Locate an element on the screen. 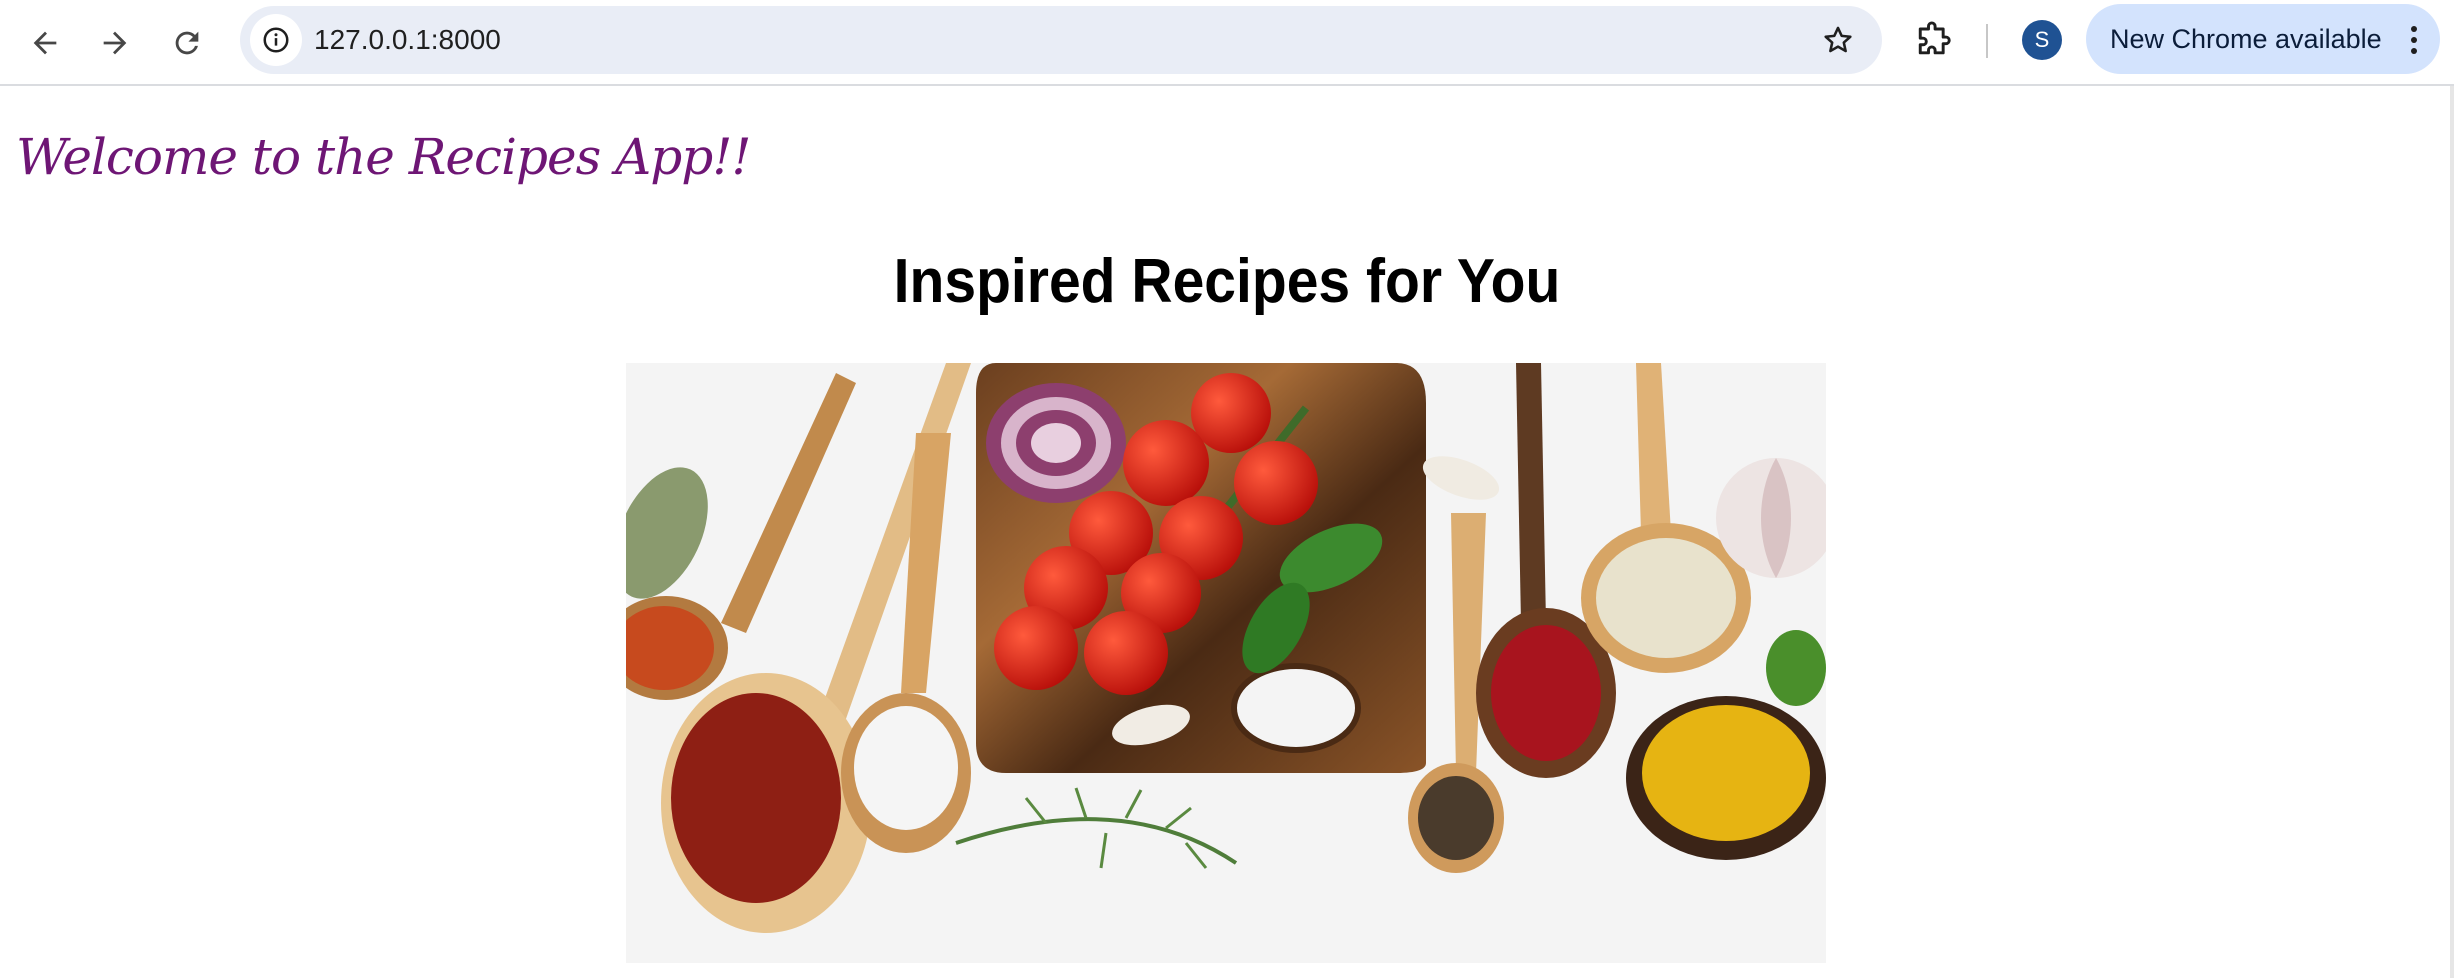 The image size is (2454, 978). toolbar-divider is located at coordinates (1987, 41).